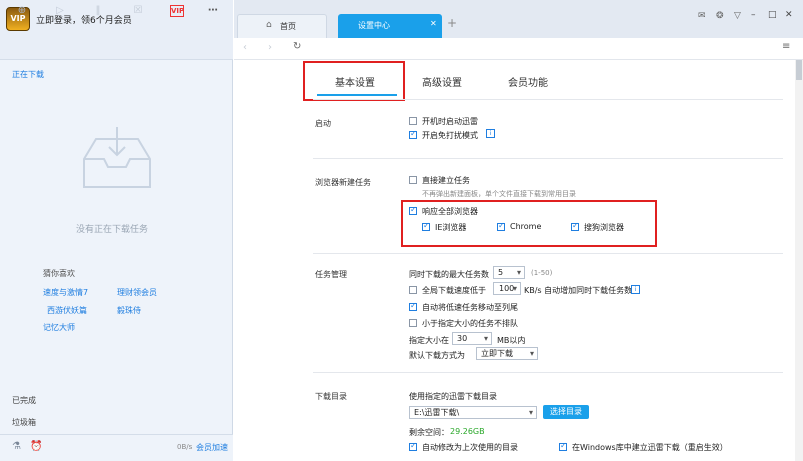 The image size is (803, 461). I want to click on start-icon: ▷, so click(60, 11).